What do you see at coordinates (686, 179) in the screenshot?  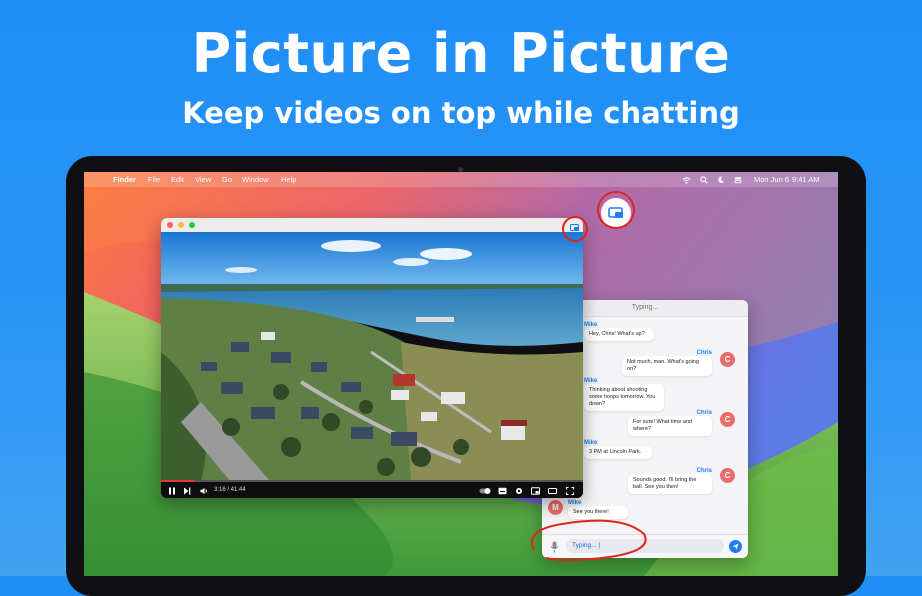 I see `wifi-icon` at bounding box center [686, 179].